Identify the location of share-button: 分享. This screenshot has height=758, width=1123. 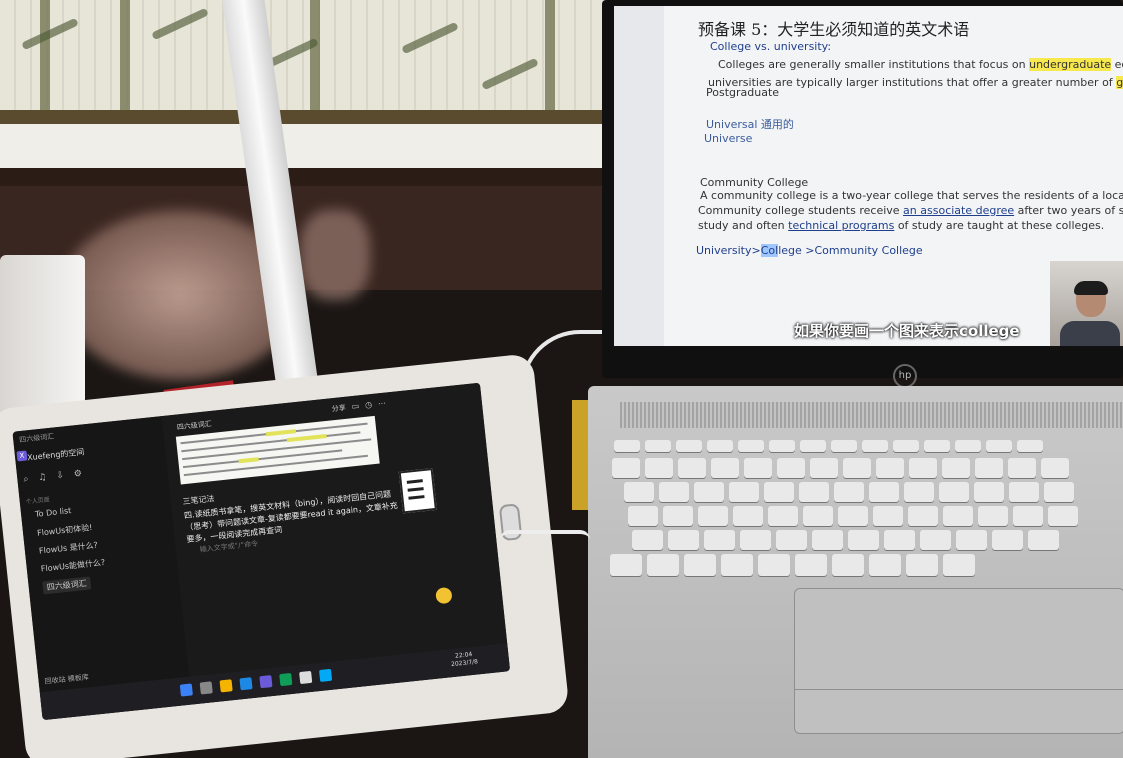
(338, 408).